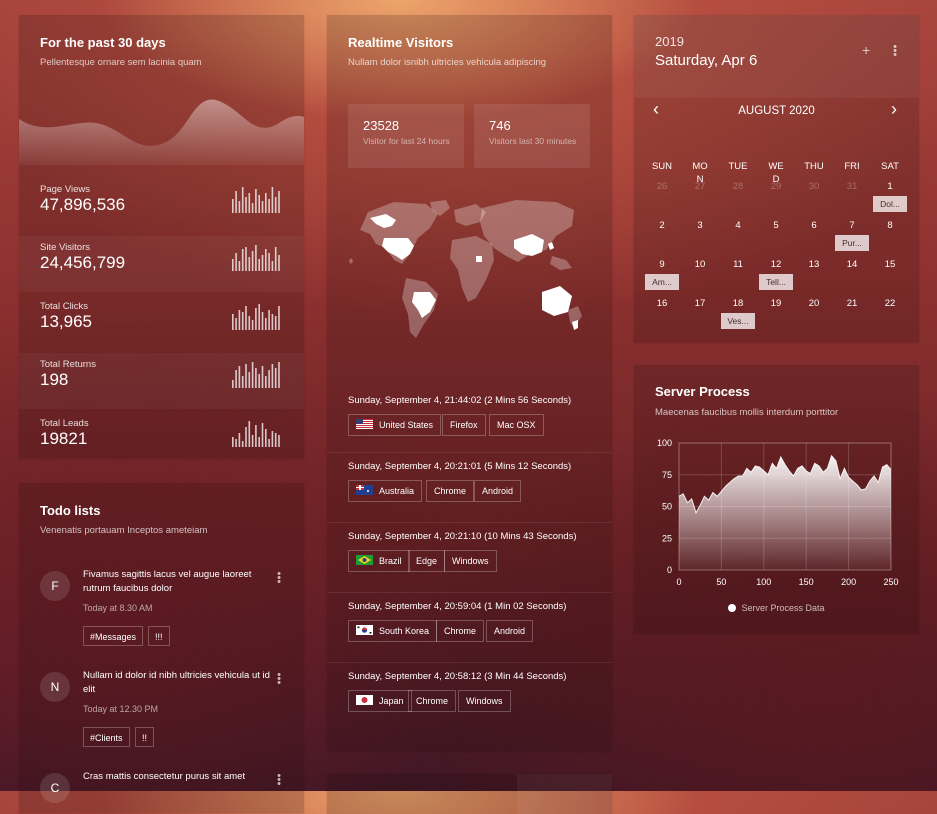 This screenshot has width=937, height=814. What do you see at coordinates (700, 225) in the screenshot?
I see `calendar-day: 3` at bounding box center [700, 225].